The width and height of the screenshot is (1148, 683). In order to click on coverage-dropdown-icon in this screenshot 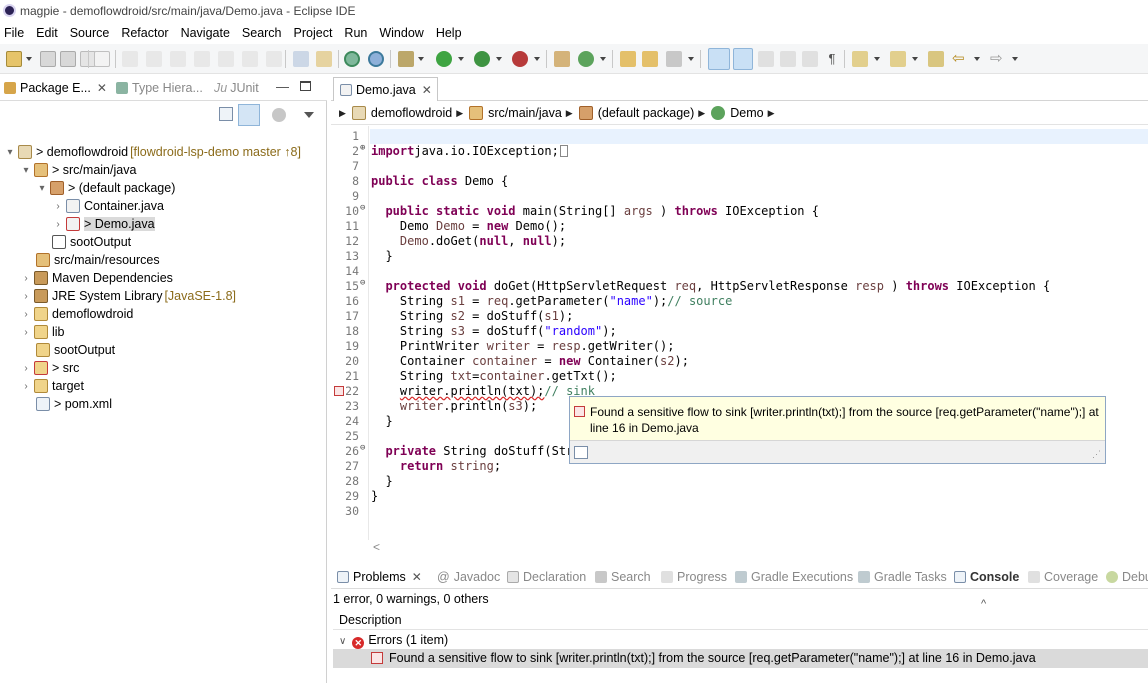, I will do `click(499, 59)`.